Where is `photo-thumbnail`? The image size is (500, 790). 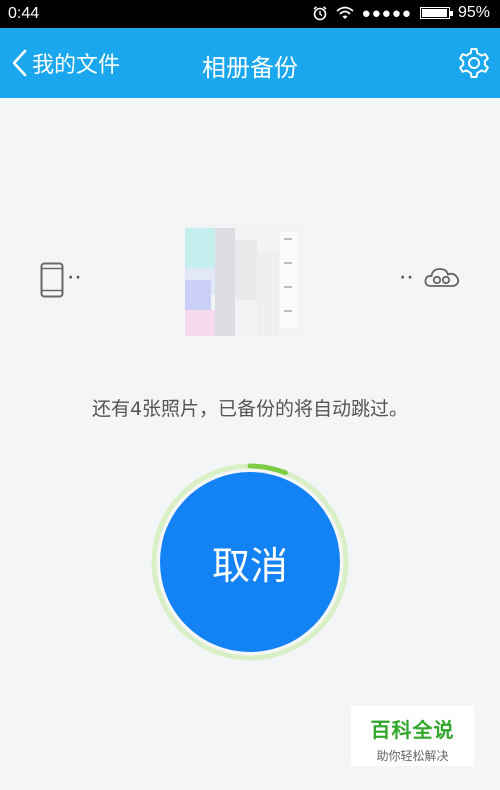 photo-thumbnail is located at coordinates (242, 279).